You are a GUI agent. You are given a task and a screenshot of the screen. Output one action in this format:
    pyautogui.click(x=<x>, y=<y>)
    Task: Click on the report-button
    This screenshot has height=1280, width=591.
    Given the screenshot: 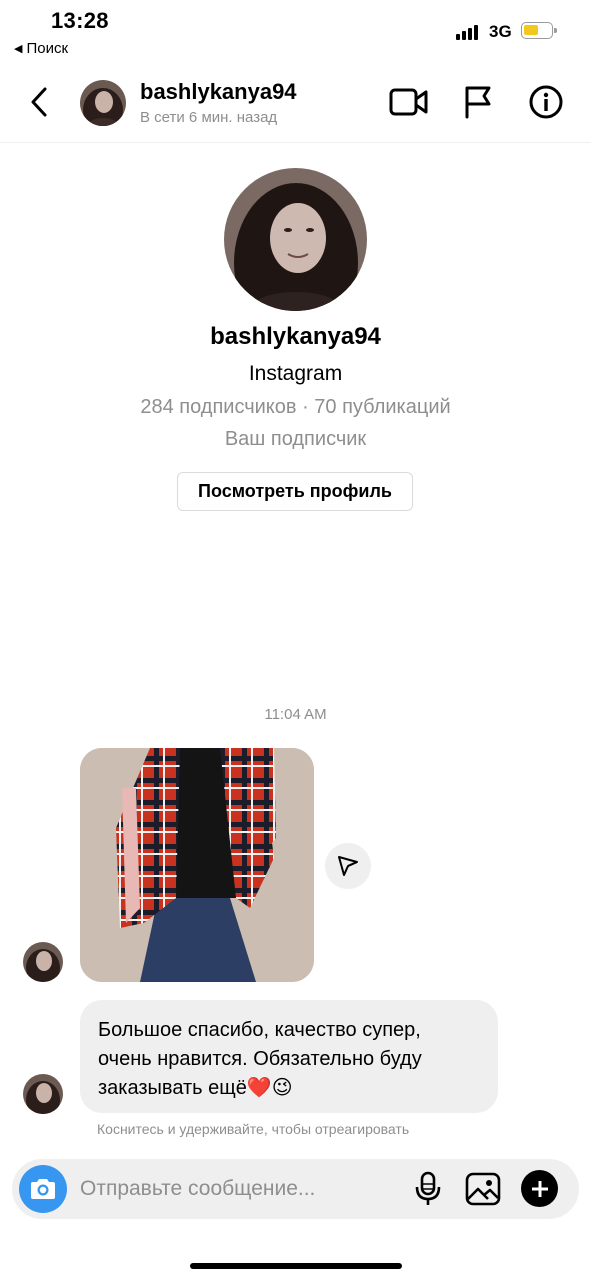 What is the action you would take?
    pyautogui.click(x=478, y=102)
    